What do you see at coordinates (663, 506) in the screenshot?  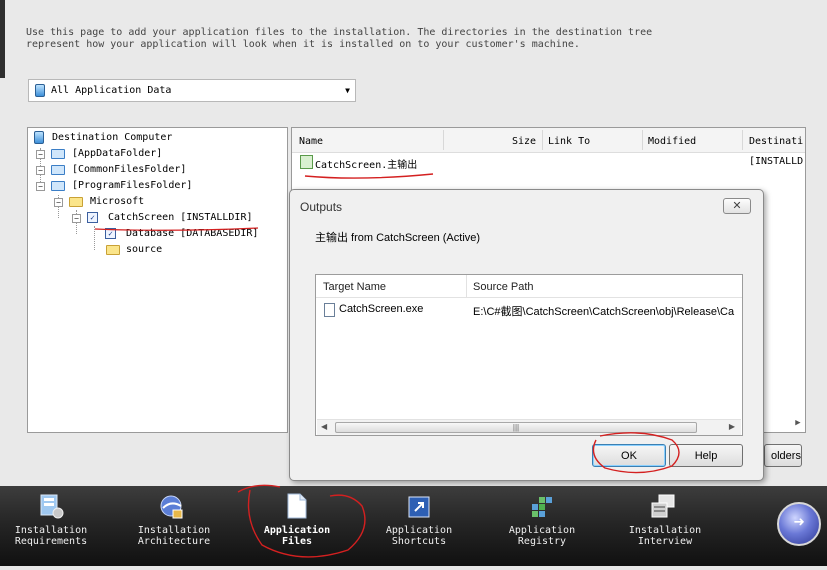 I see `interview-icon` at bounding box center [663, 506].